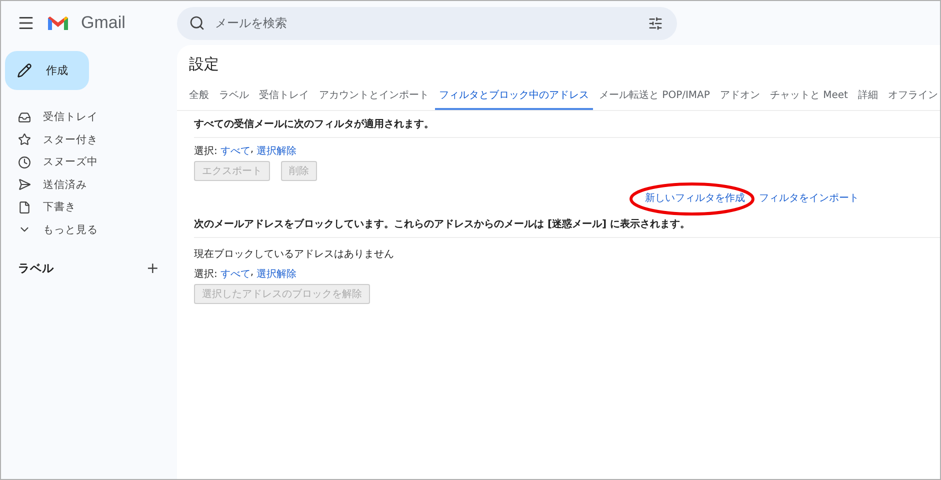 This screenshot has height=480, width=941. Describe the element at coordinates (655, 23) in the screenshot. I see `filter-options-icon` at that location.